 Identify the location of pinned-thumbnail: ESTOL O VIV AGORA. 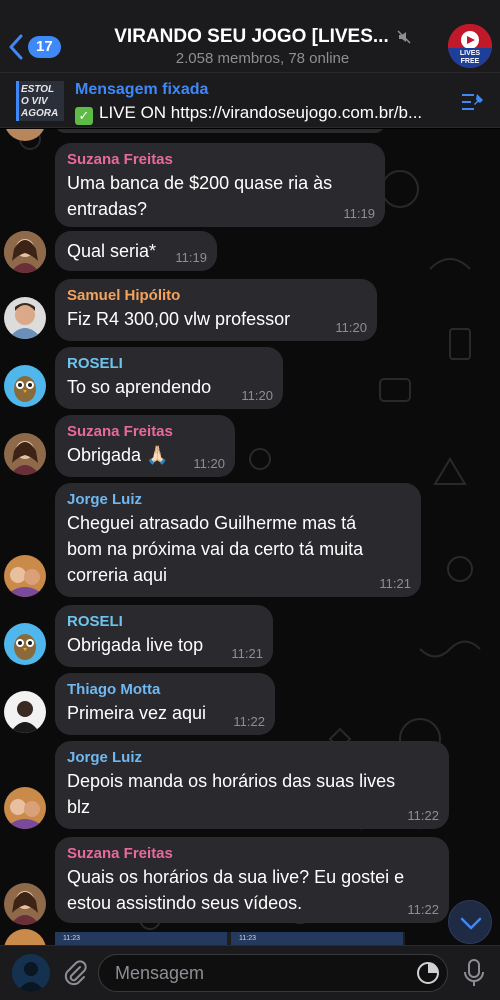
(40, 101).